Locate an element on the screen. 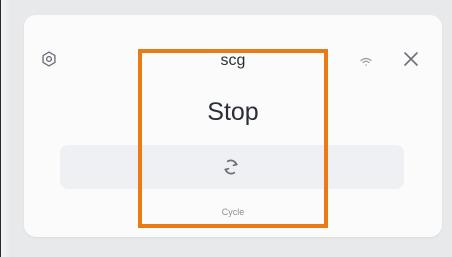 The width and height of the screenshot is (452, 257). close-icon is located at coordinates (411, 61).